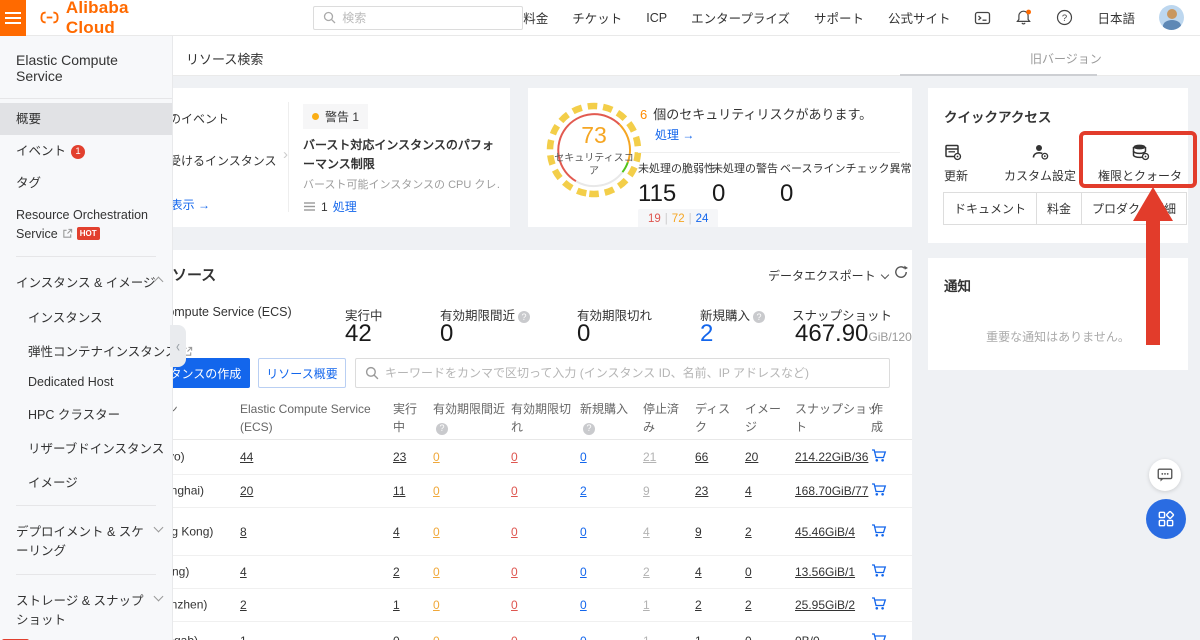 The height and width of the screenshot is (640, 1200). I want to click on new-purchase-link: 2, so click(583, 491).